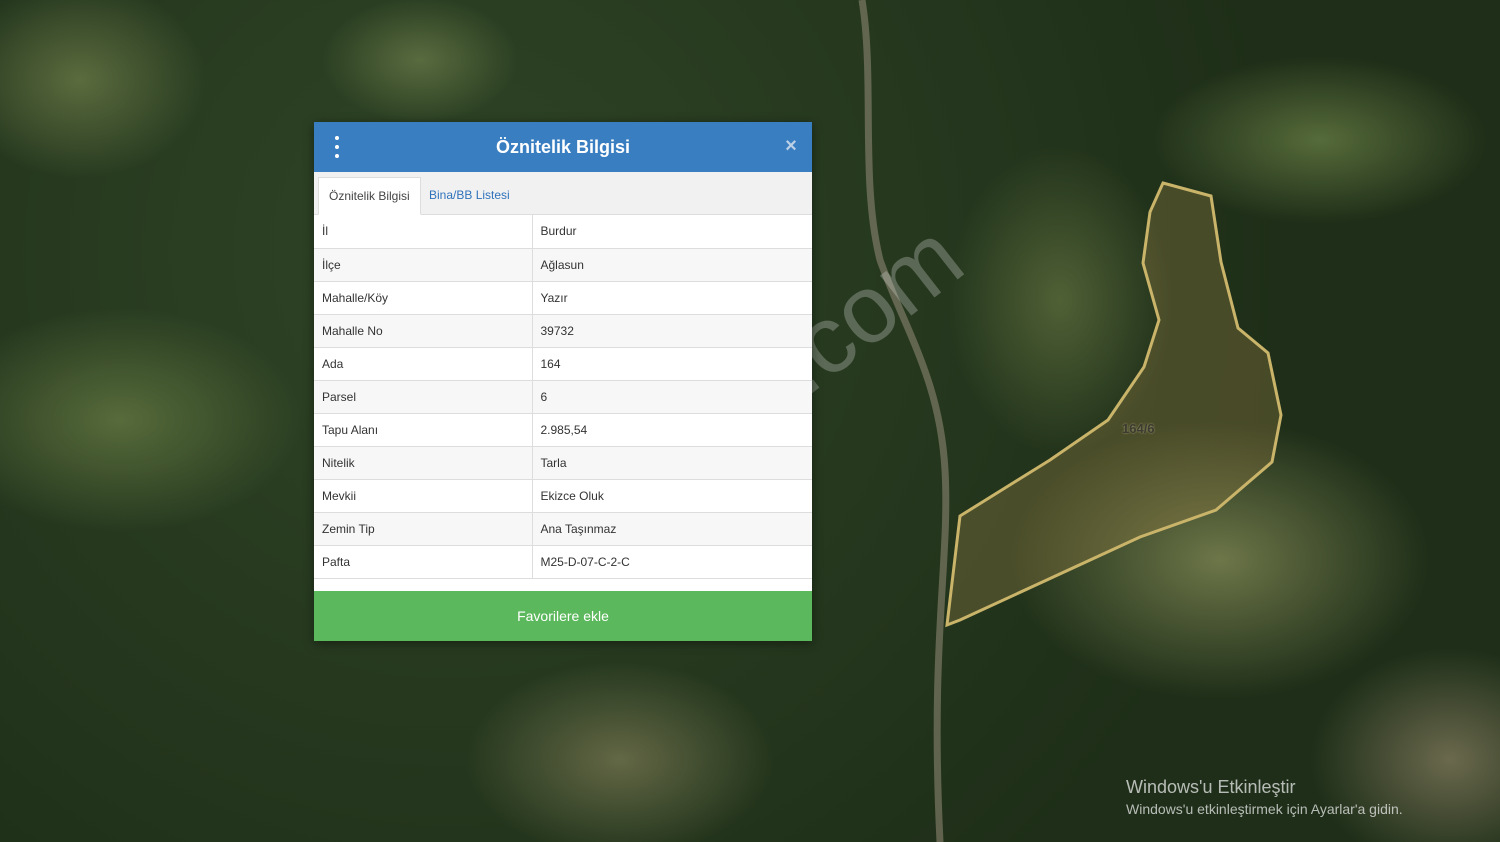  I want to click on attr-key: Mevkii, so click(423, 496).